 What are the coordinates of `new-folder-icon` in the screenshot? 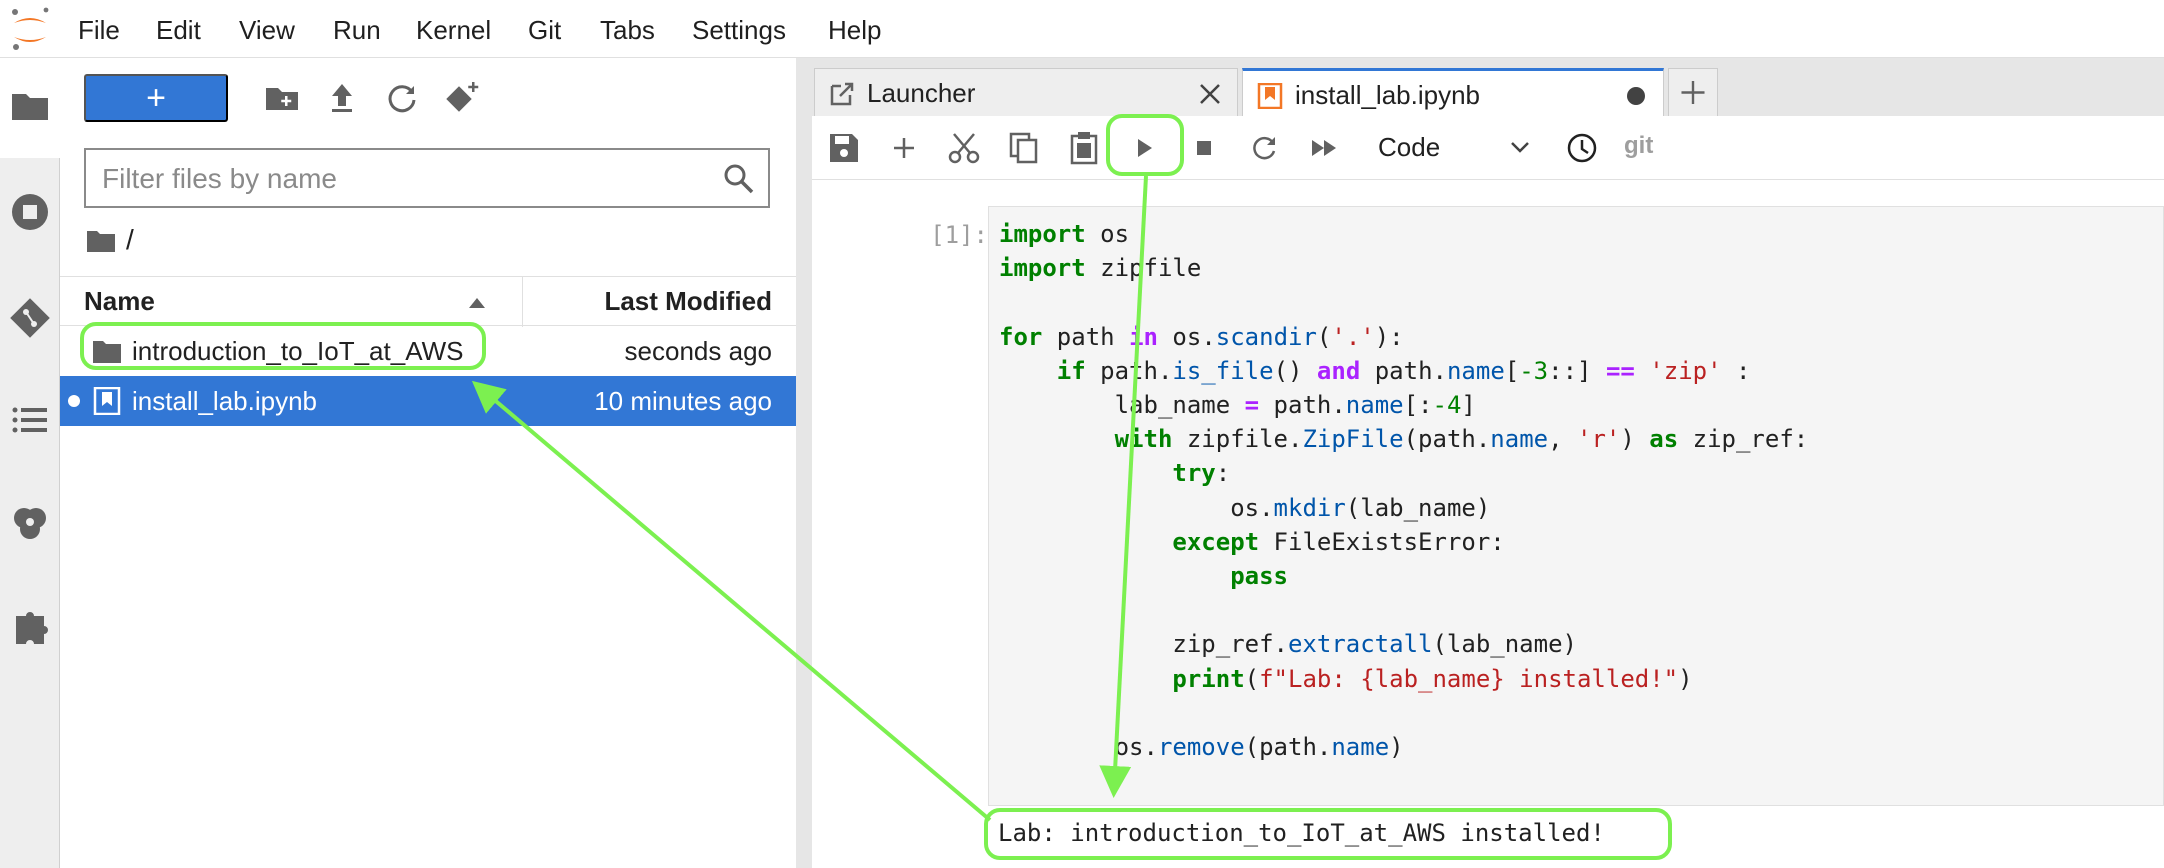 It's located at (282, 98).